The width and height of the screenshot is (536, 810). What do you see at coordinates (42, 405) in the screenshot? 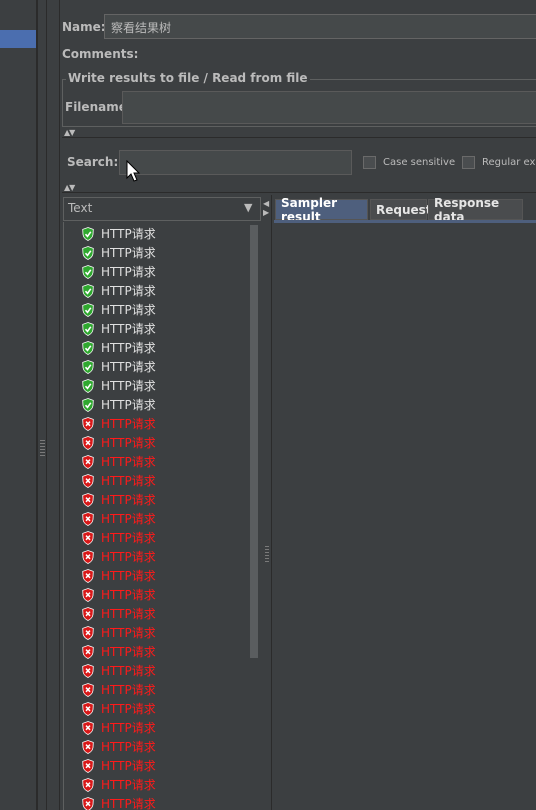
I see `splitter-handle` at bounding box center [42, 405].